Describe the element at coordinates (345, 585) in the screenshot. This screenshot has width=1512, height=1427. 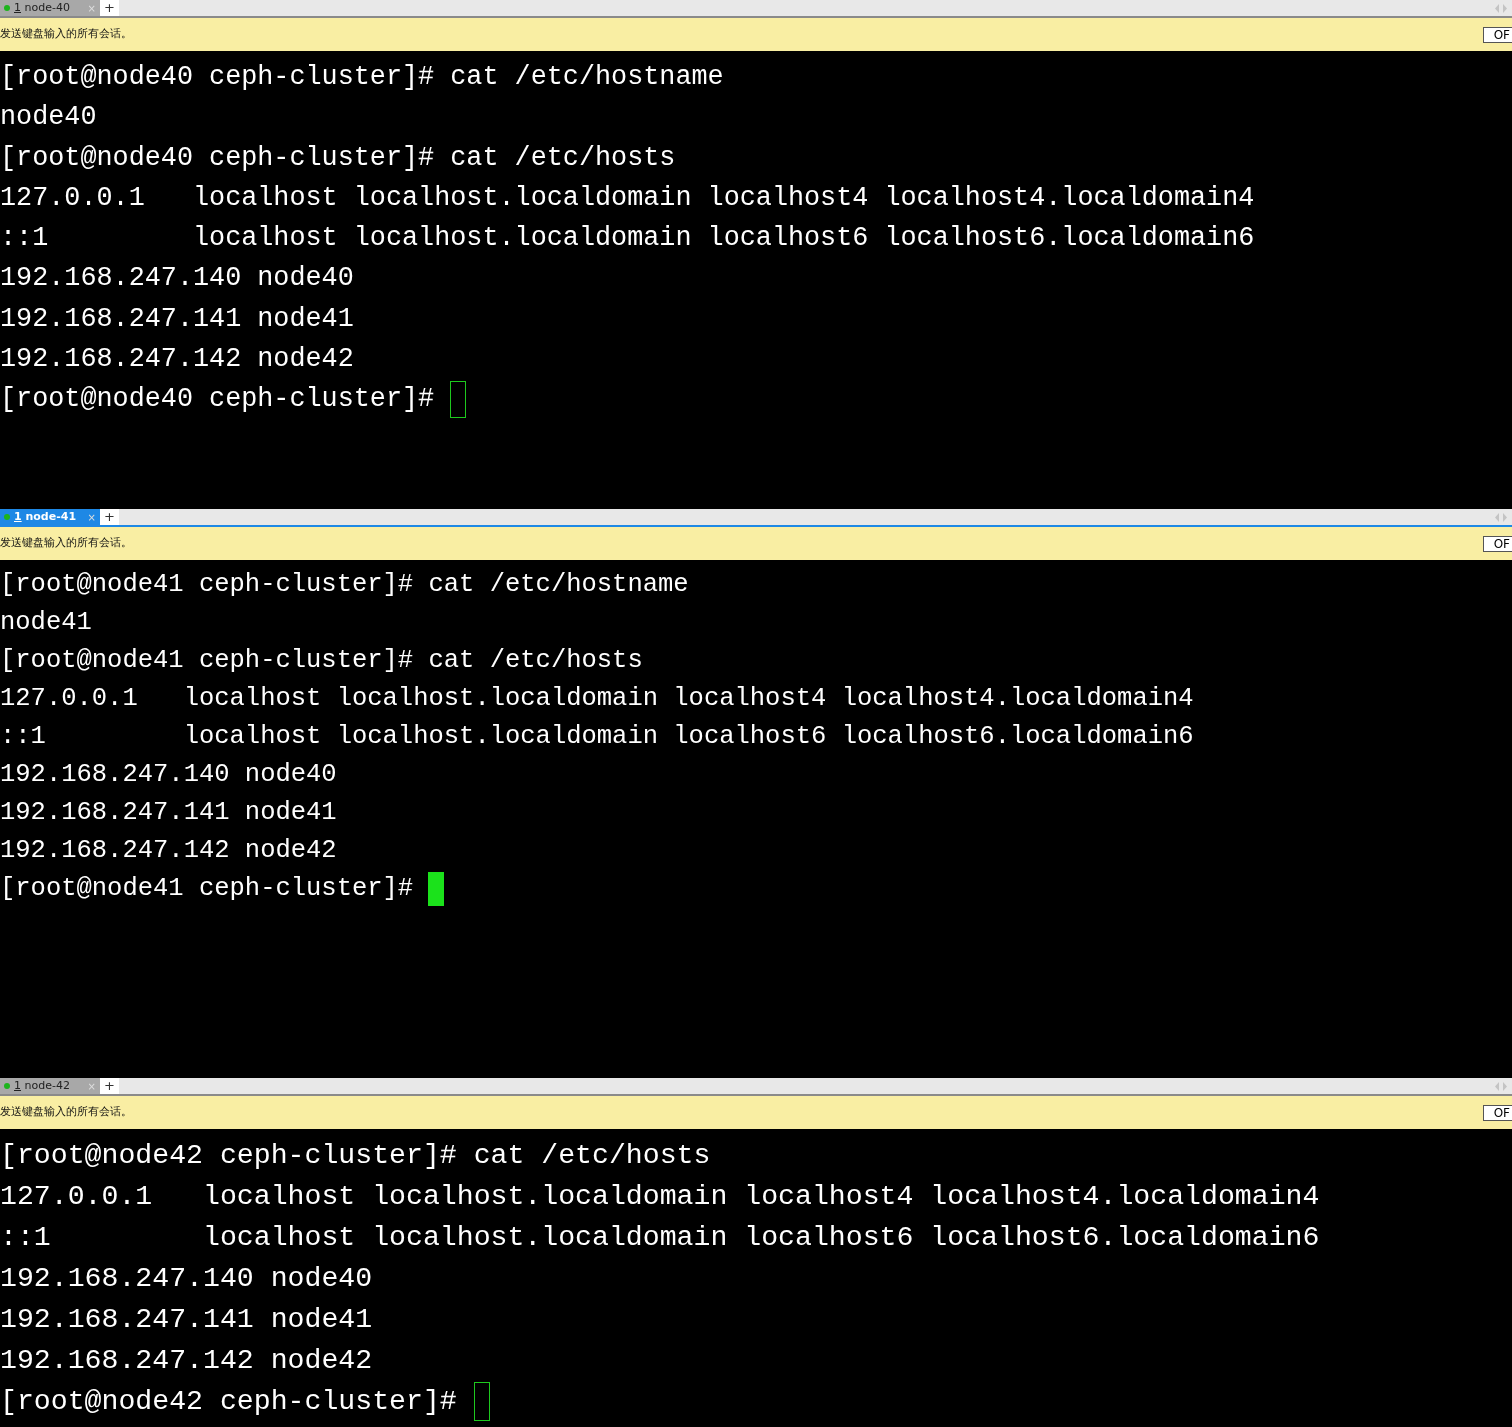
I see `terminal-line: [root@node41 ceph-cluster]# cat /etc/hostname` at that location.